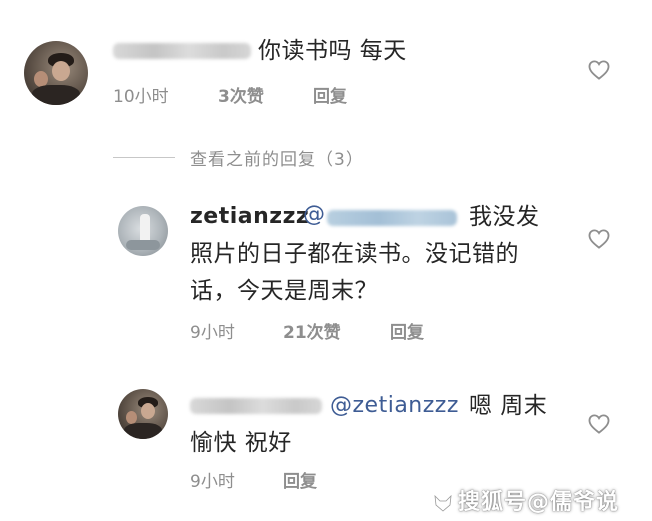 The width and height of the screenshot is (652, 521). Describe the element at coordinates (314, 214) in the screenshot. I see `mention-at-sign: @` at that location.